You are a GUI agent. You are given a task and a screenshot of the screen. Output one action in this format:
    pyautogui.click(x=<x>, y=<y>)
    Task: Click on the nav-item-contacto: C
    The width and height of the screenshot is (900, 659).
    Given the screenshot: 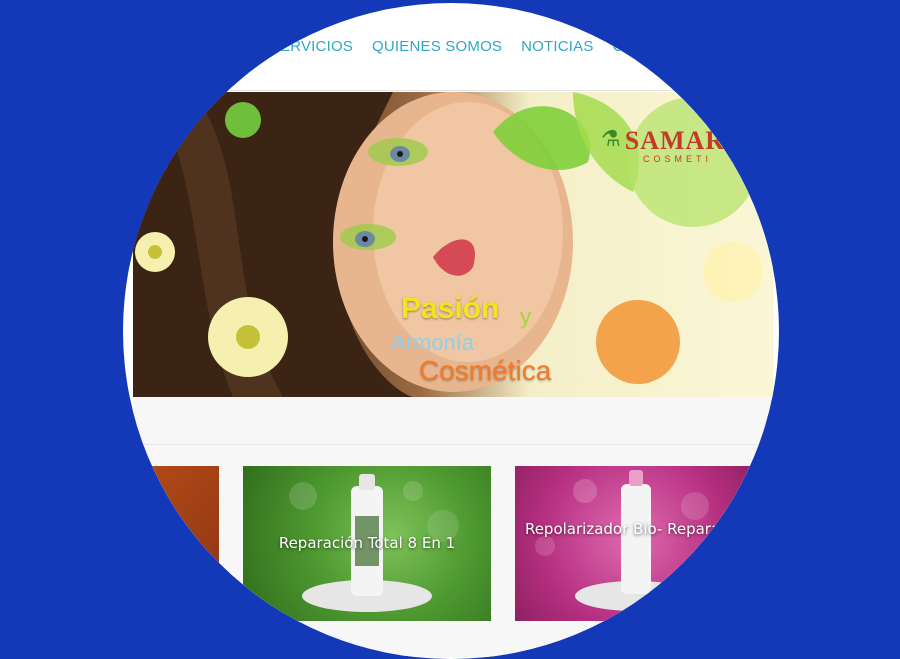 What is the action you would take?
    pyautogui.click(x=618, y=46)
    